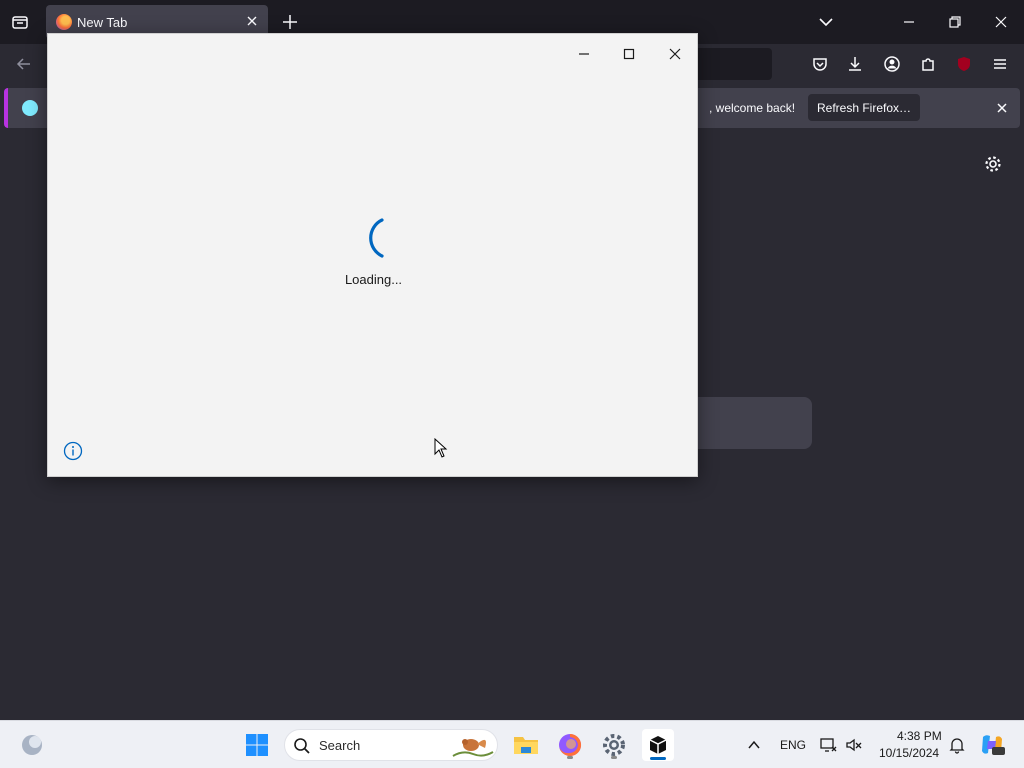  Describe the element at coordinates (855, 64) in the screenshot. I see `downloads-icon` at that location.